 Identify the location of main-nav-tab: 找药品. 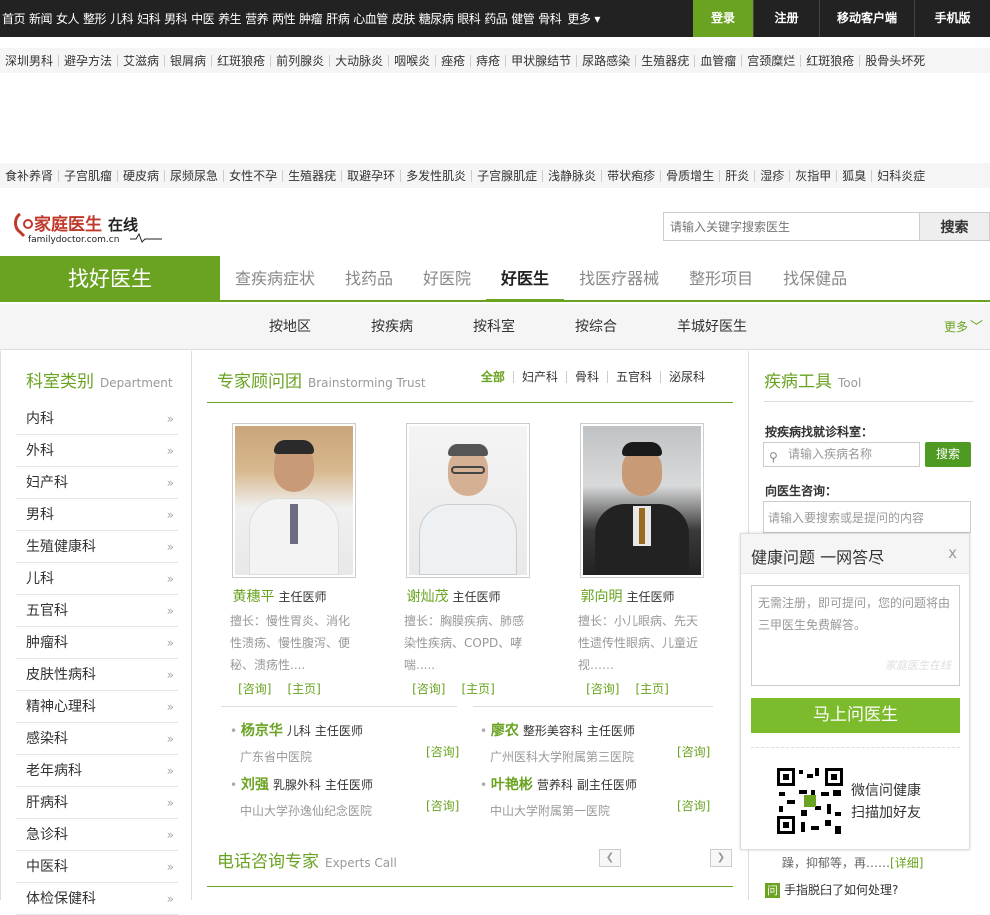
(369, 279).